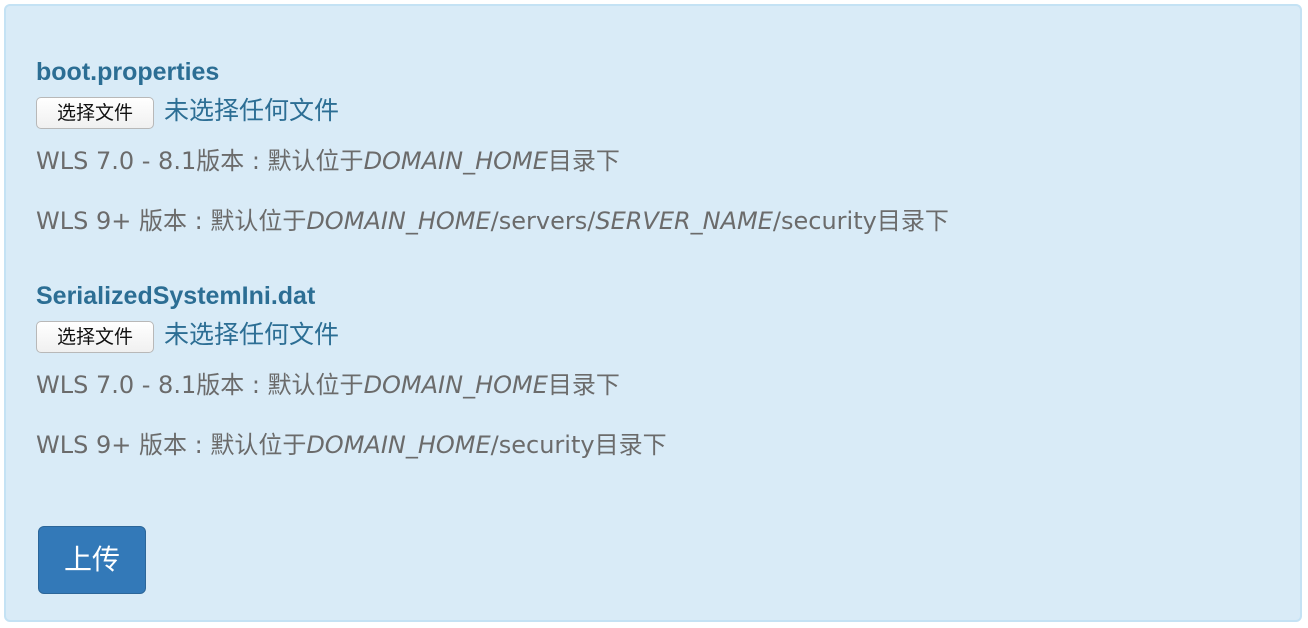 The width and height of the screenshot is (1308, 628). What do you see at coordinates (176, 296) in the screenshot?
I see `file-title: SerializedSystemIni.dat` at bounding box center [176, 296].